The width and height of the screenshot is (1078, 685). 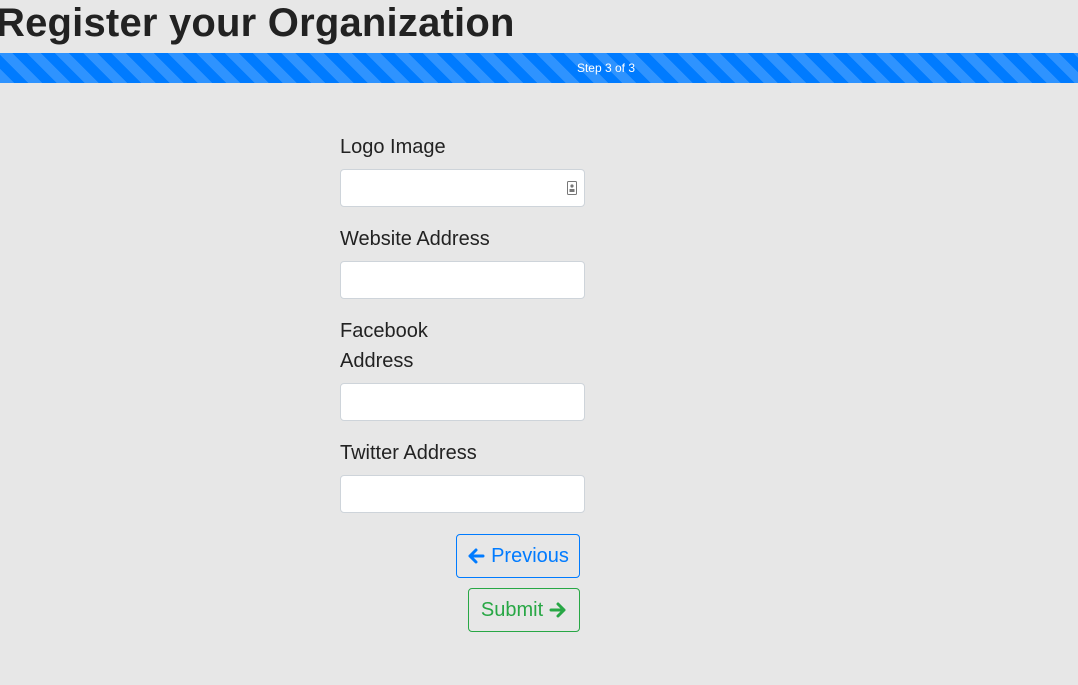 What do you see at coordinates (393, 147) in the screenshot?
I see `logo-image-label: Logo Image` at bounding box center [393, 147].